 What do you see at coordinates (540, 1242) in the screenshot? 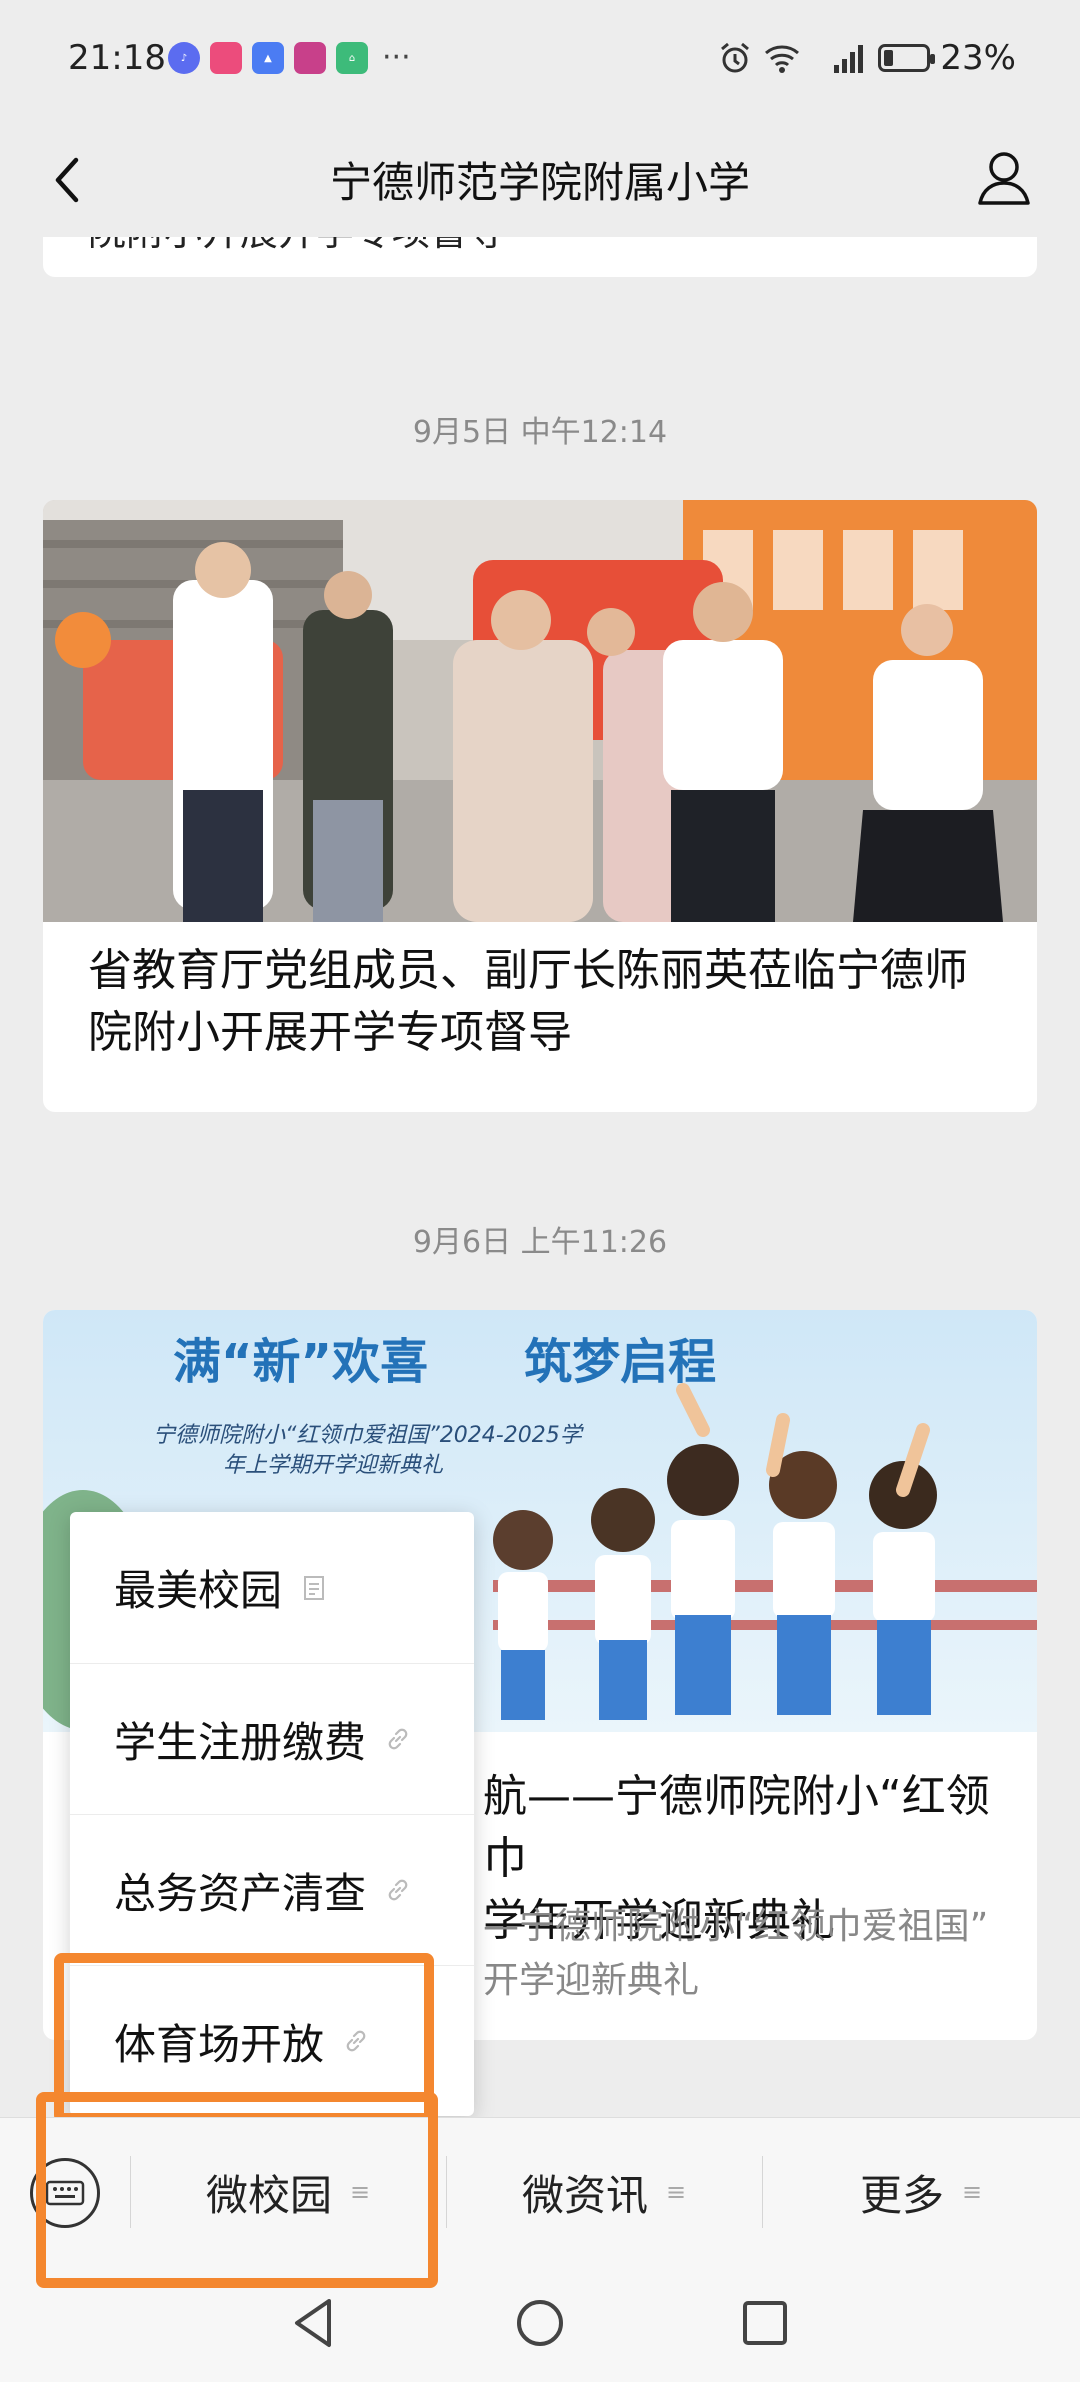
I see `timestamp: 9月6日 上午11:26` at bounding box center [540, 1242].